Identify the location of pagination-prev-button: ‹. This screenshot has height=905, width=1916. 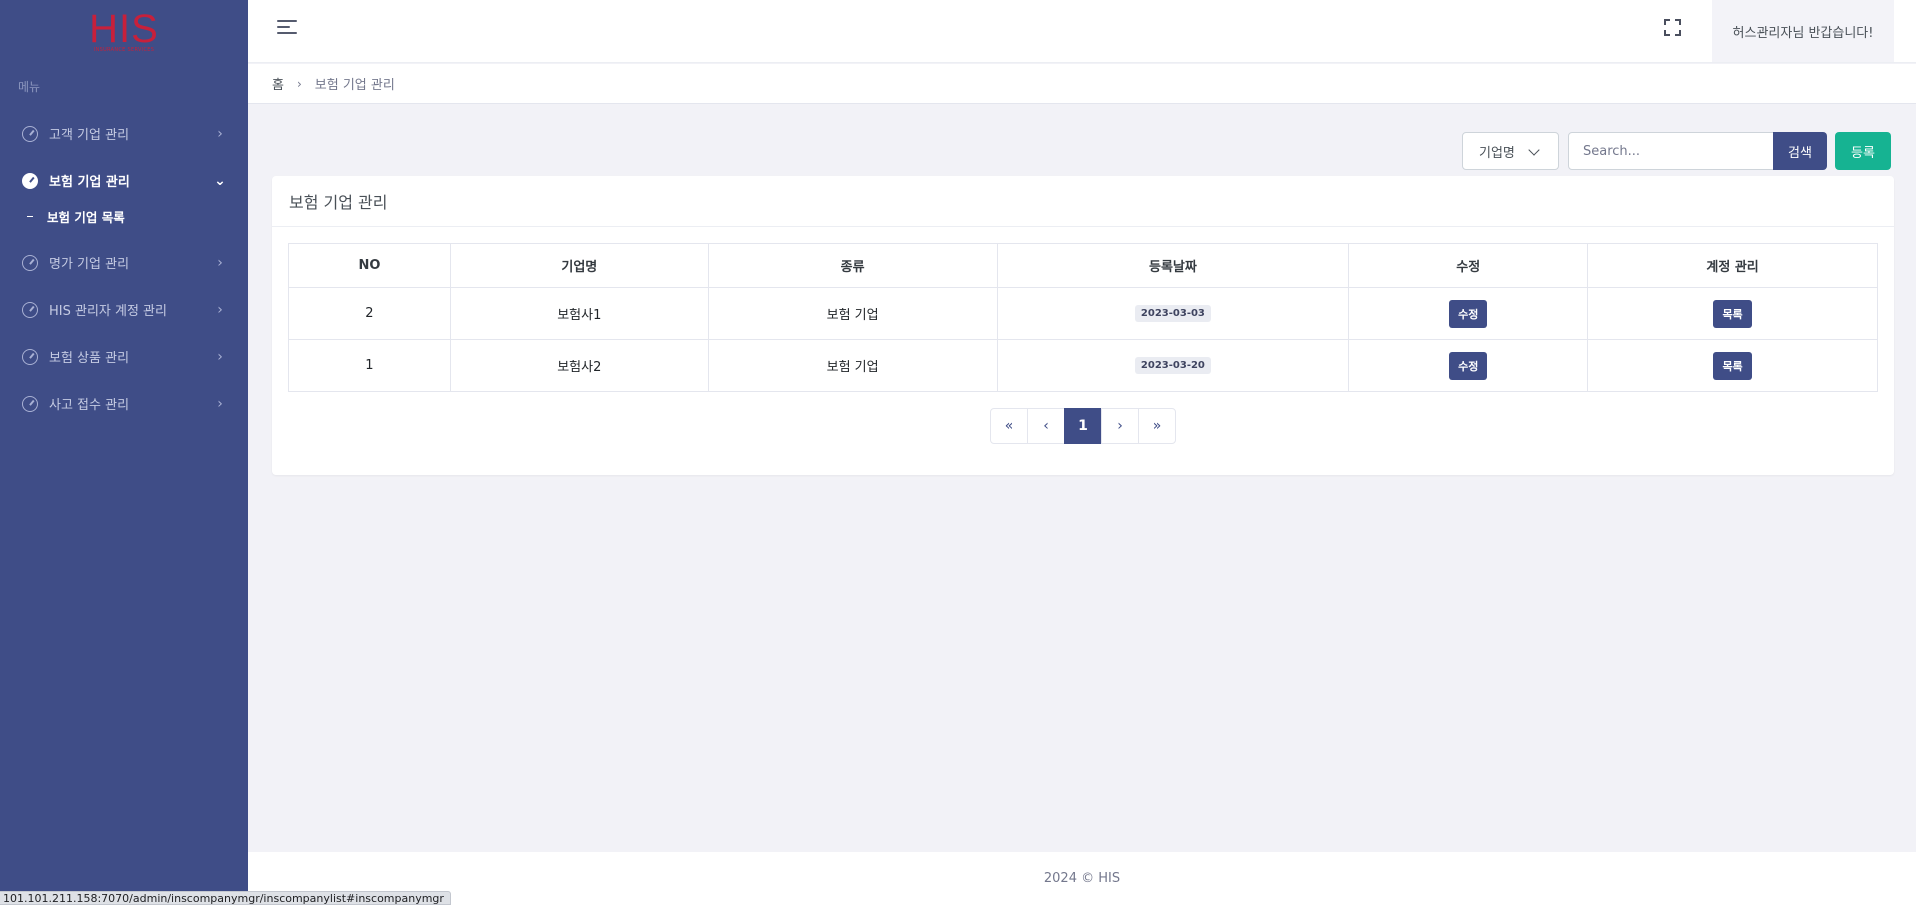
(1046, 426).